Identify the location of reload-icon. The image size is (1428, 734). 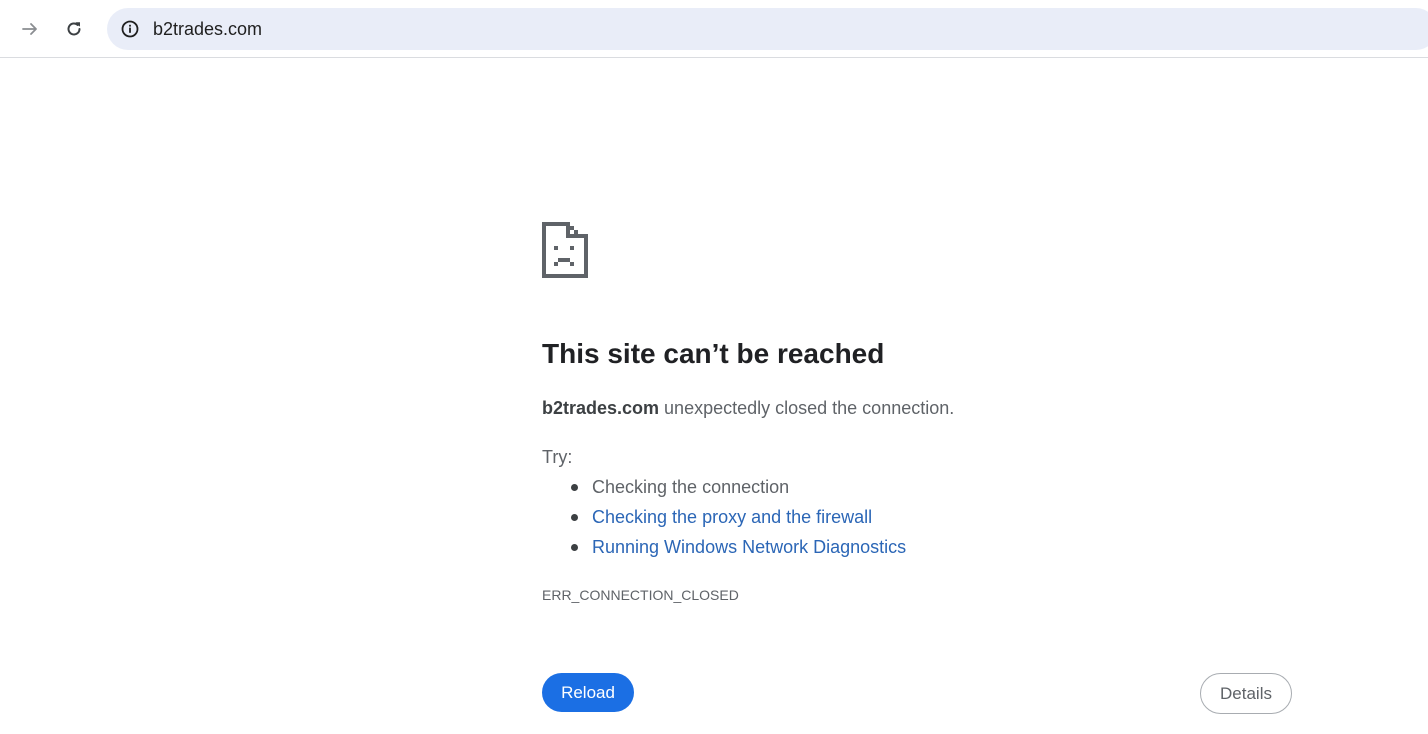
(74, 29).